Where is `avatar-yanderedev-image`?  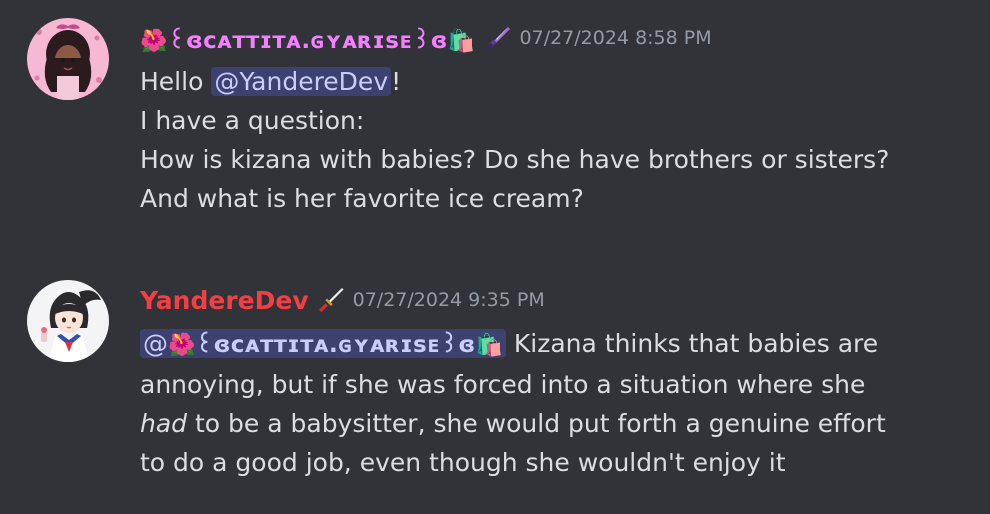
avatar-yanderedev-image is located at coordinates (68, 321).